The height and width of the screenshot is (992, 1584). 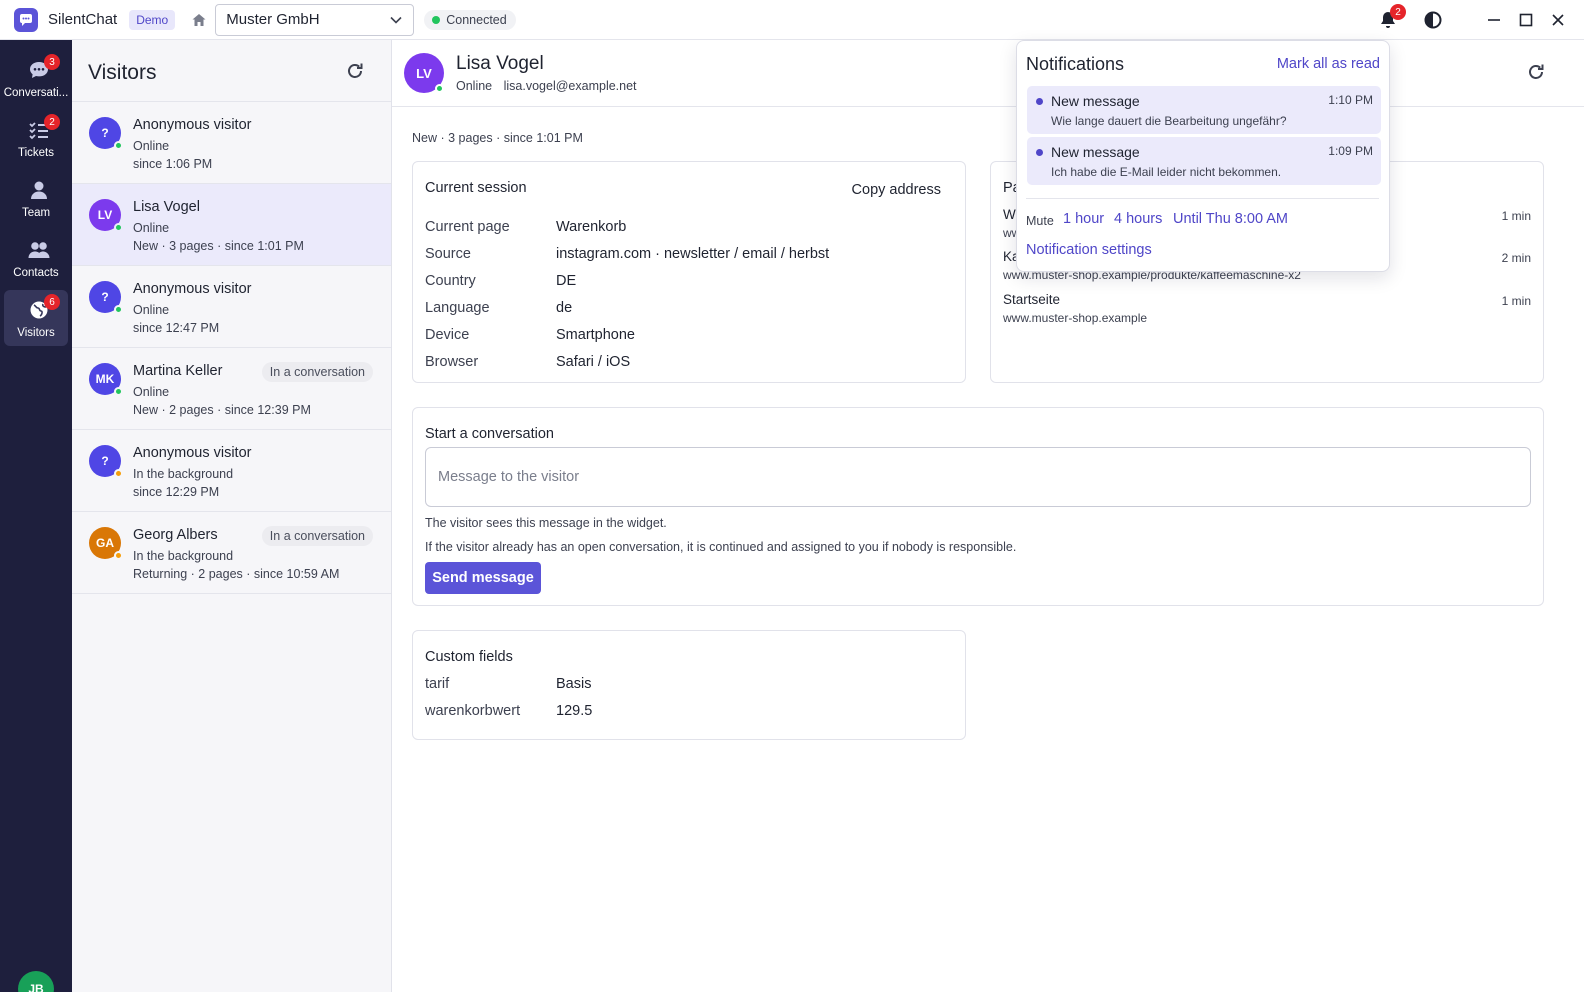 What do you see at coordinates (1075, 64) in the screenshot?
I see `notifications-title: Notifications` at bounding box center [1075, 64].